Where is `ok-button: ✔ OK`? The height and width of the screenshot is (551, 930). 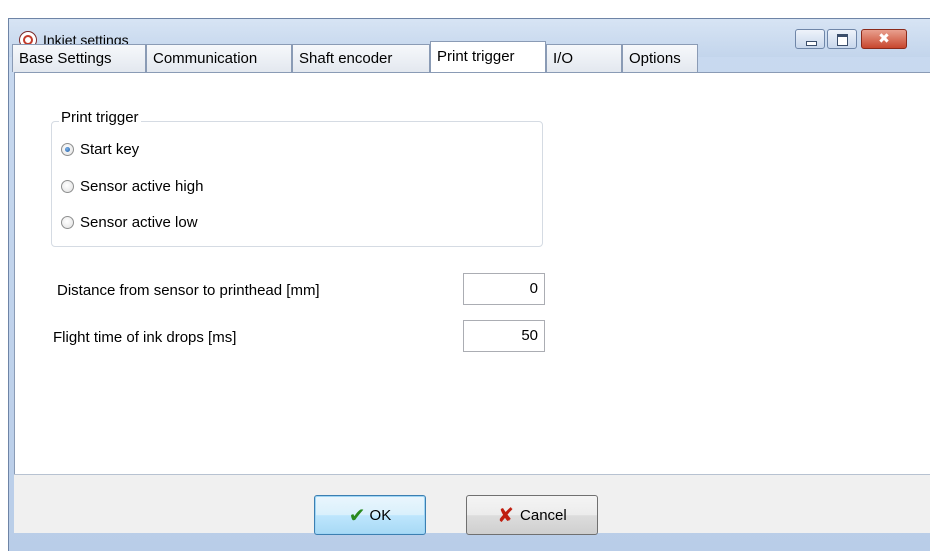 ok-button: ✔ OK is located at coordinates (370, 515).